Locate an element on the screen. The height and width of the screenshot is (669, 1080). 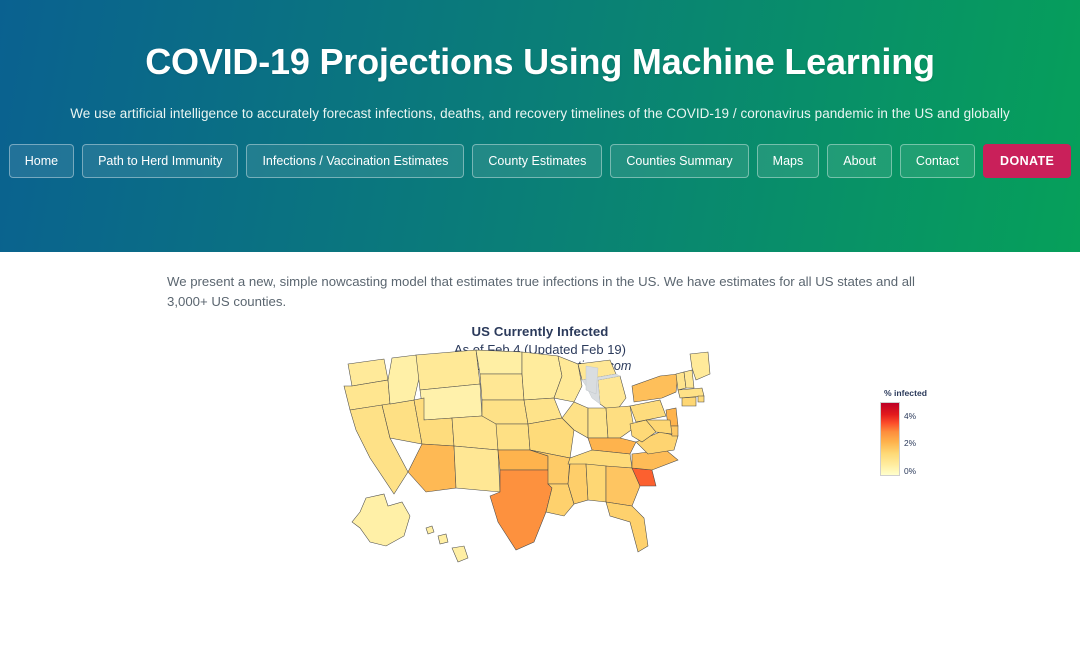
state-AZ is located at coordinates (432, 468).